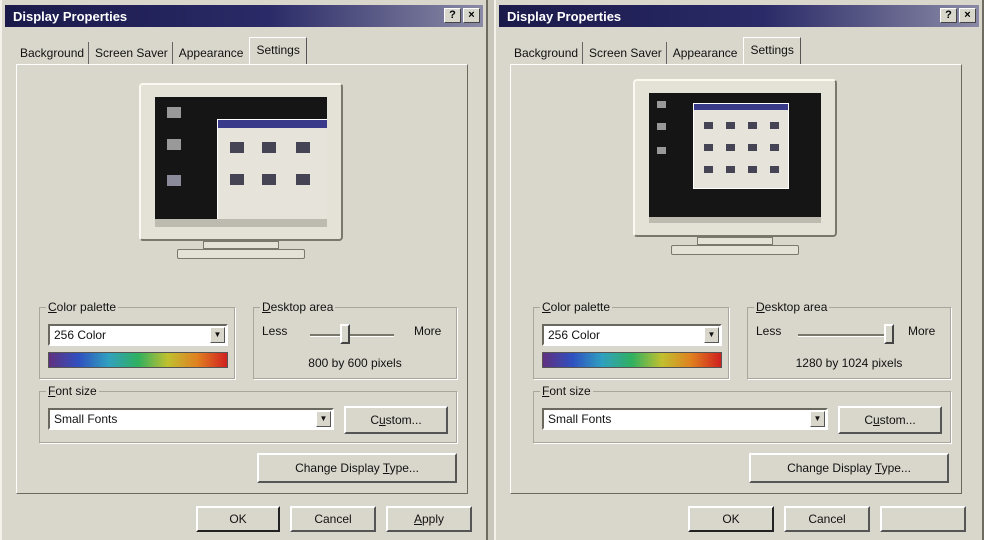 This screenshot has height=540, width=984. What do you see at coordinates (355, 339) in the screenshot?
I see `desktop-area-group: Desktop area Less More 800 by 600 pixels` at bounding box center [355, 339].